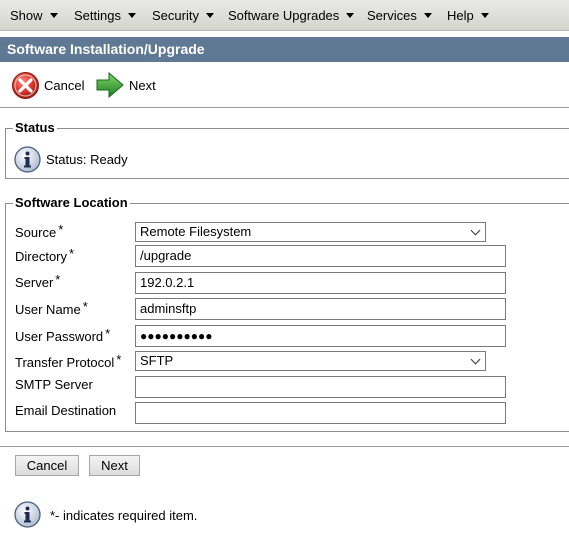 This screenshot has width=569, height=538. Describe the element at coordinates (284, 107) in the screenshot. I see `toolbar-divider` at that location.